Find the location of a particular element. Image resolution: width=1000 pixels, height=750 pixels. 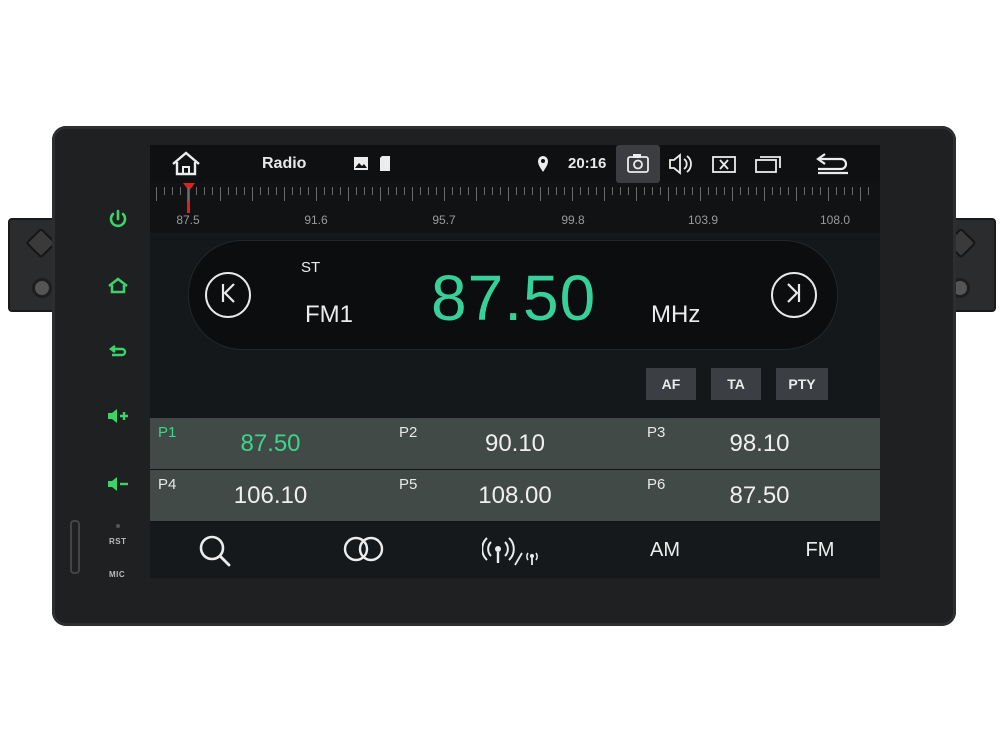

mount-hole-icon is located at coordinates (42, 288).